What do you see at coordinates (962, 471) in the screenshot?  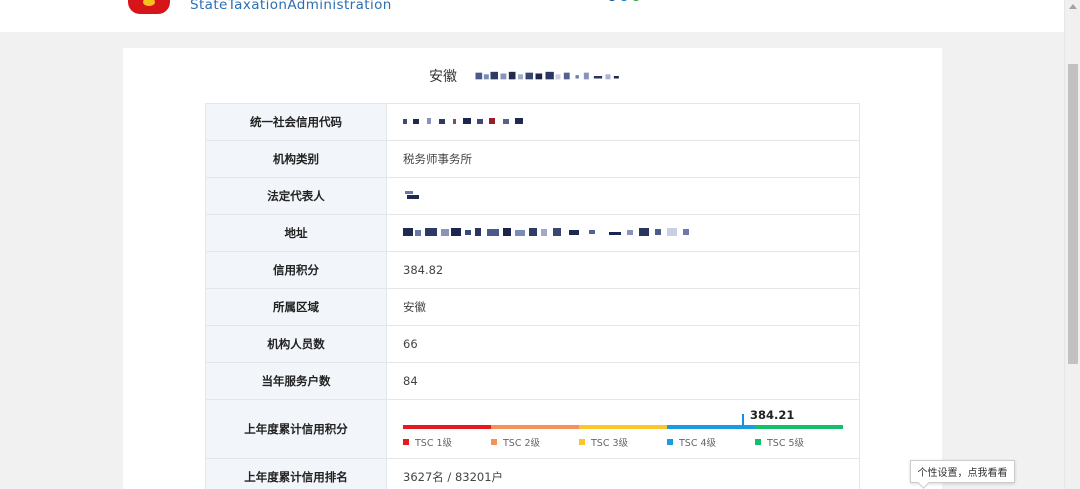 I see `settings-tooltip: 个性设置，点我看看` at bounding box center [962, 471].